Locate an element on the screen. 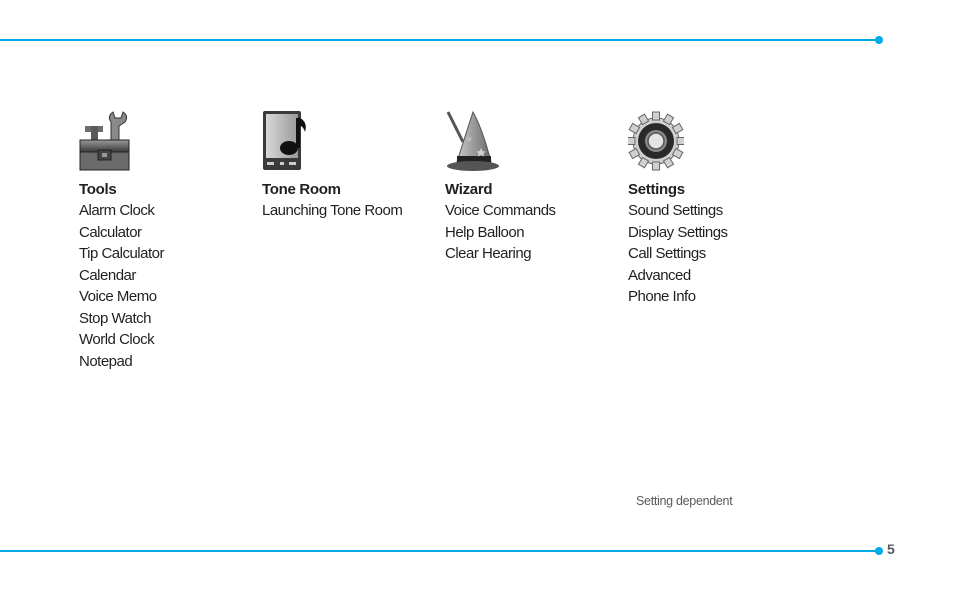 The height and width of the screenshot is (592, 954). music-phone-icon is located at coordinates (284, 140).